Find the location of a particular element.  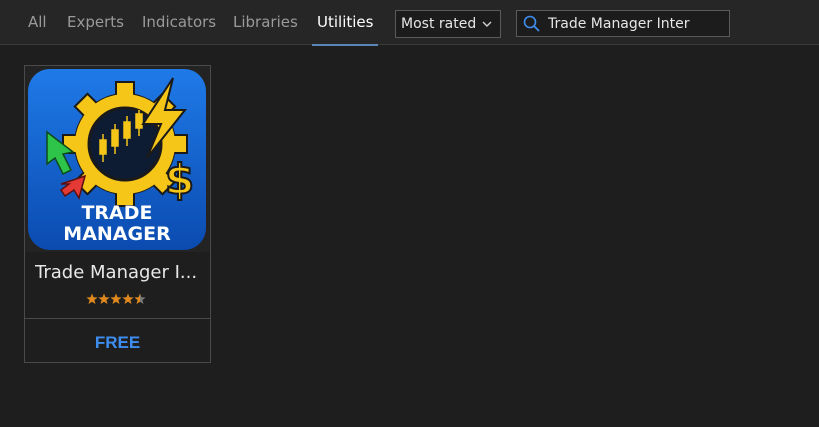

rating-stars is located at coordinates (116, 298).